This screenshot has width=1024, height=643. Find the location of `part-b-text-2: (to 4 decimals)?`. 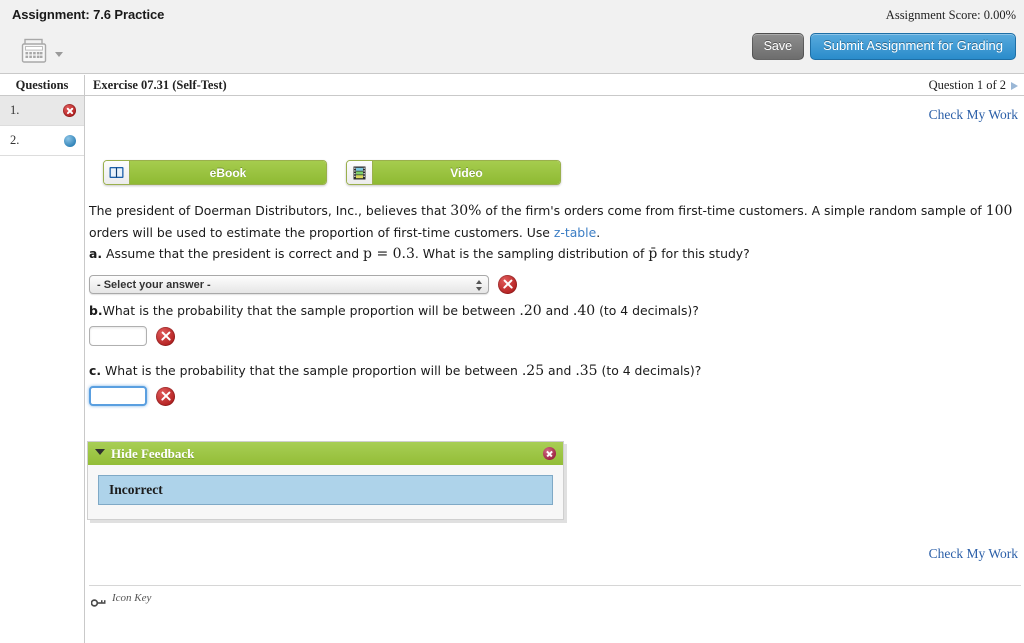

part-b-text-2: (to 4 decimals)? is located at coordinates (647, 310).